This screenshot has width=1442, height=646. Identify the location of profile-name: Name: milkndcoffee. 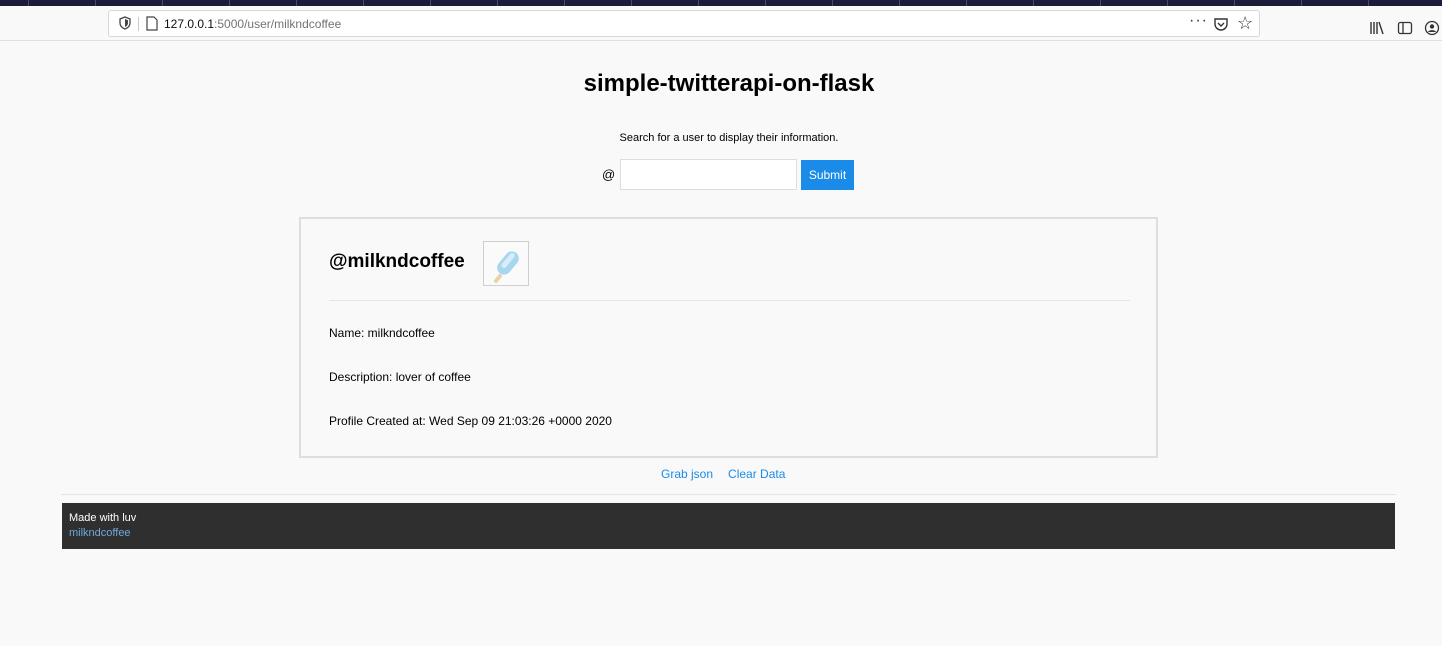
(382, 333).